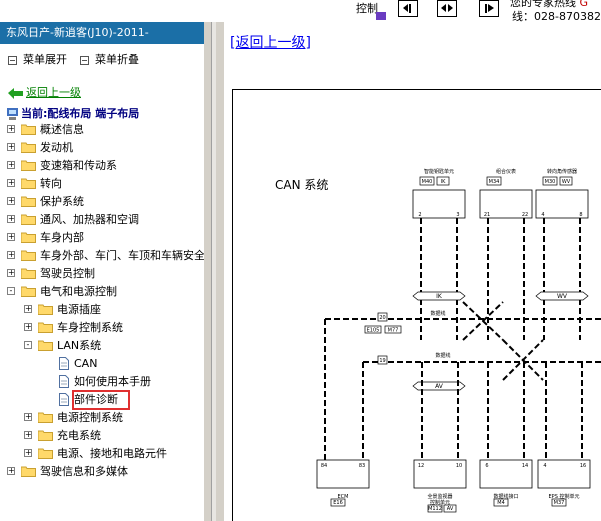 This screenshot has width=601, height=521. I want to click on tree-node: + 车身控制系统, so click(102, 328).